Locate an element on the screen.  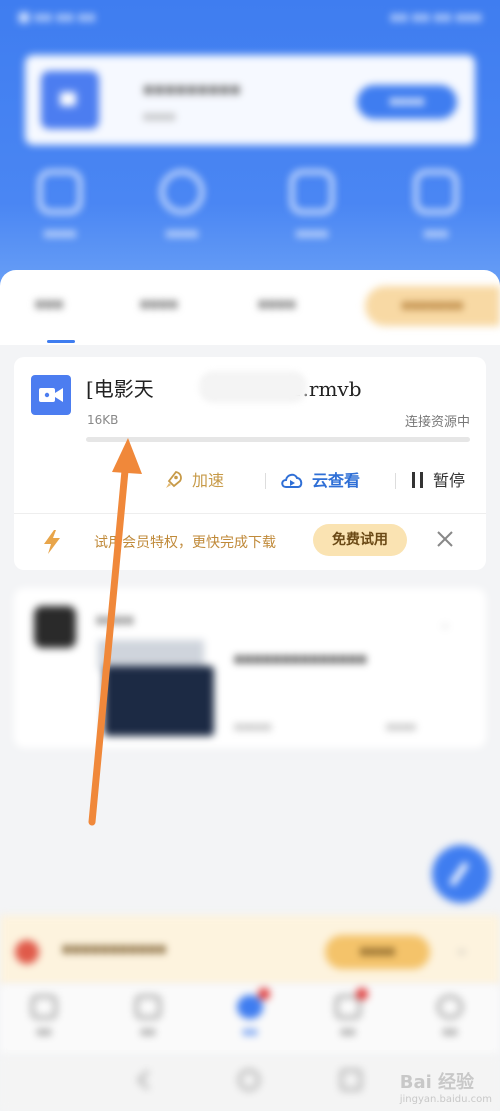
nav-item-profile: ▪▪ is located at coordinates (450, 1016).